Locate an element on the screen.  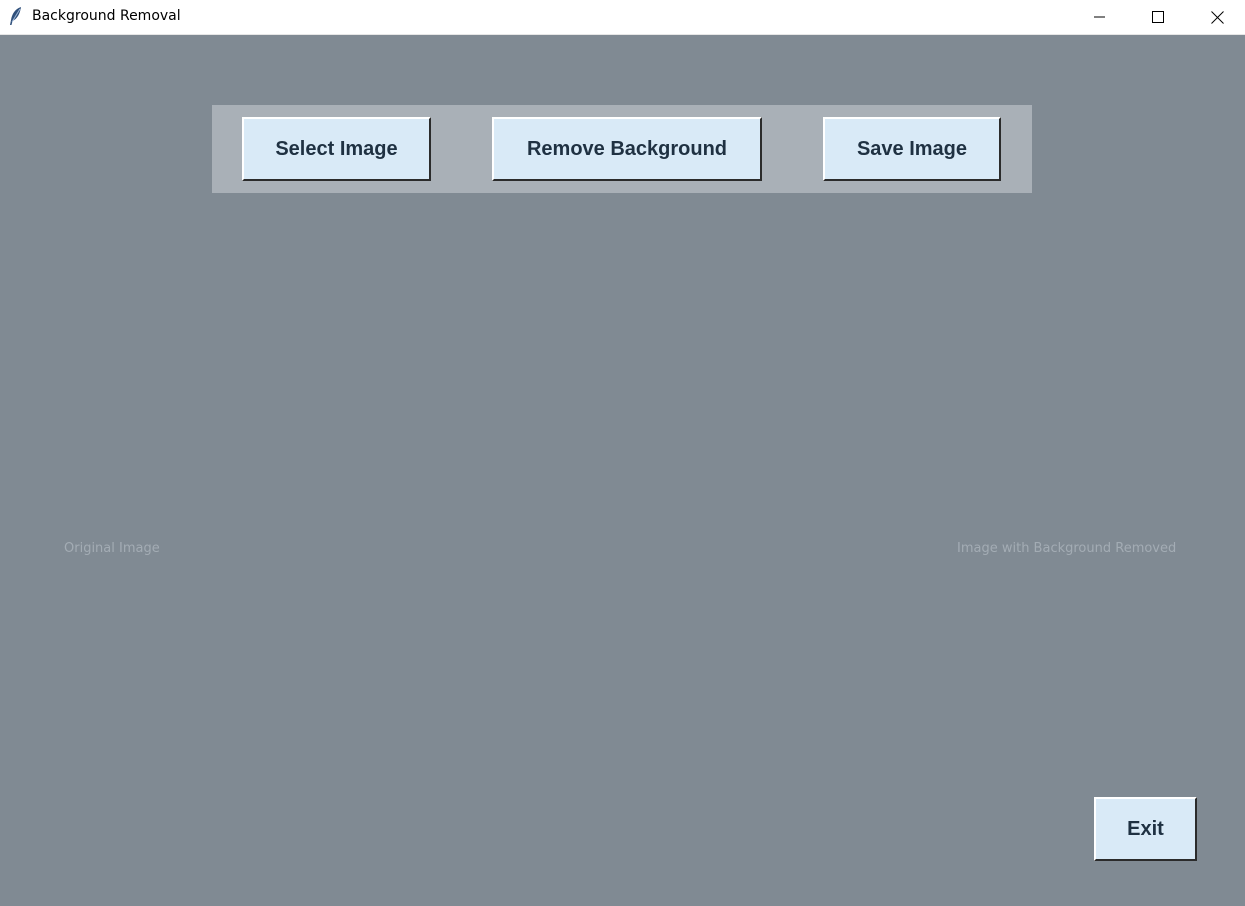
minimize-icon is located at coordinates (1099, 17).